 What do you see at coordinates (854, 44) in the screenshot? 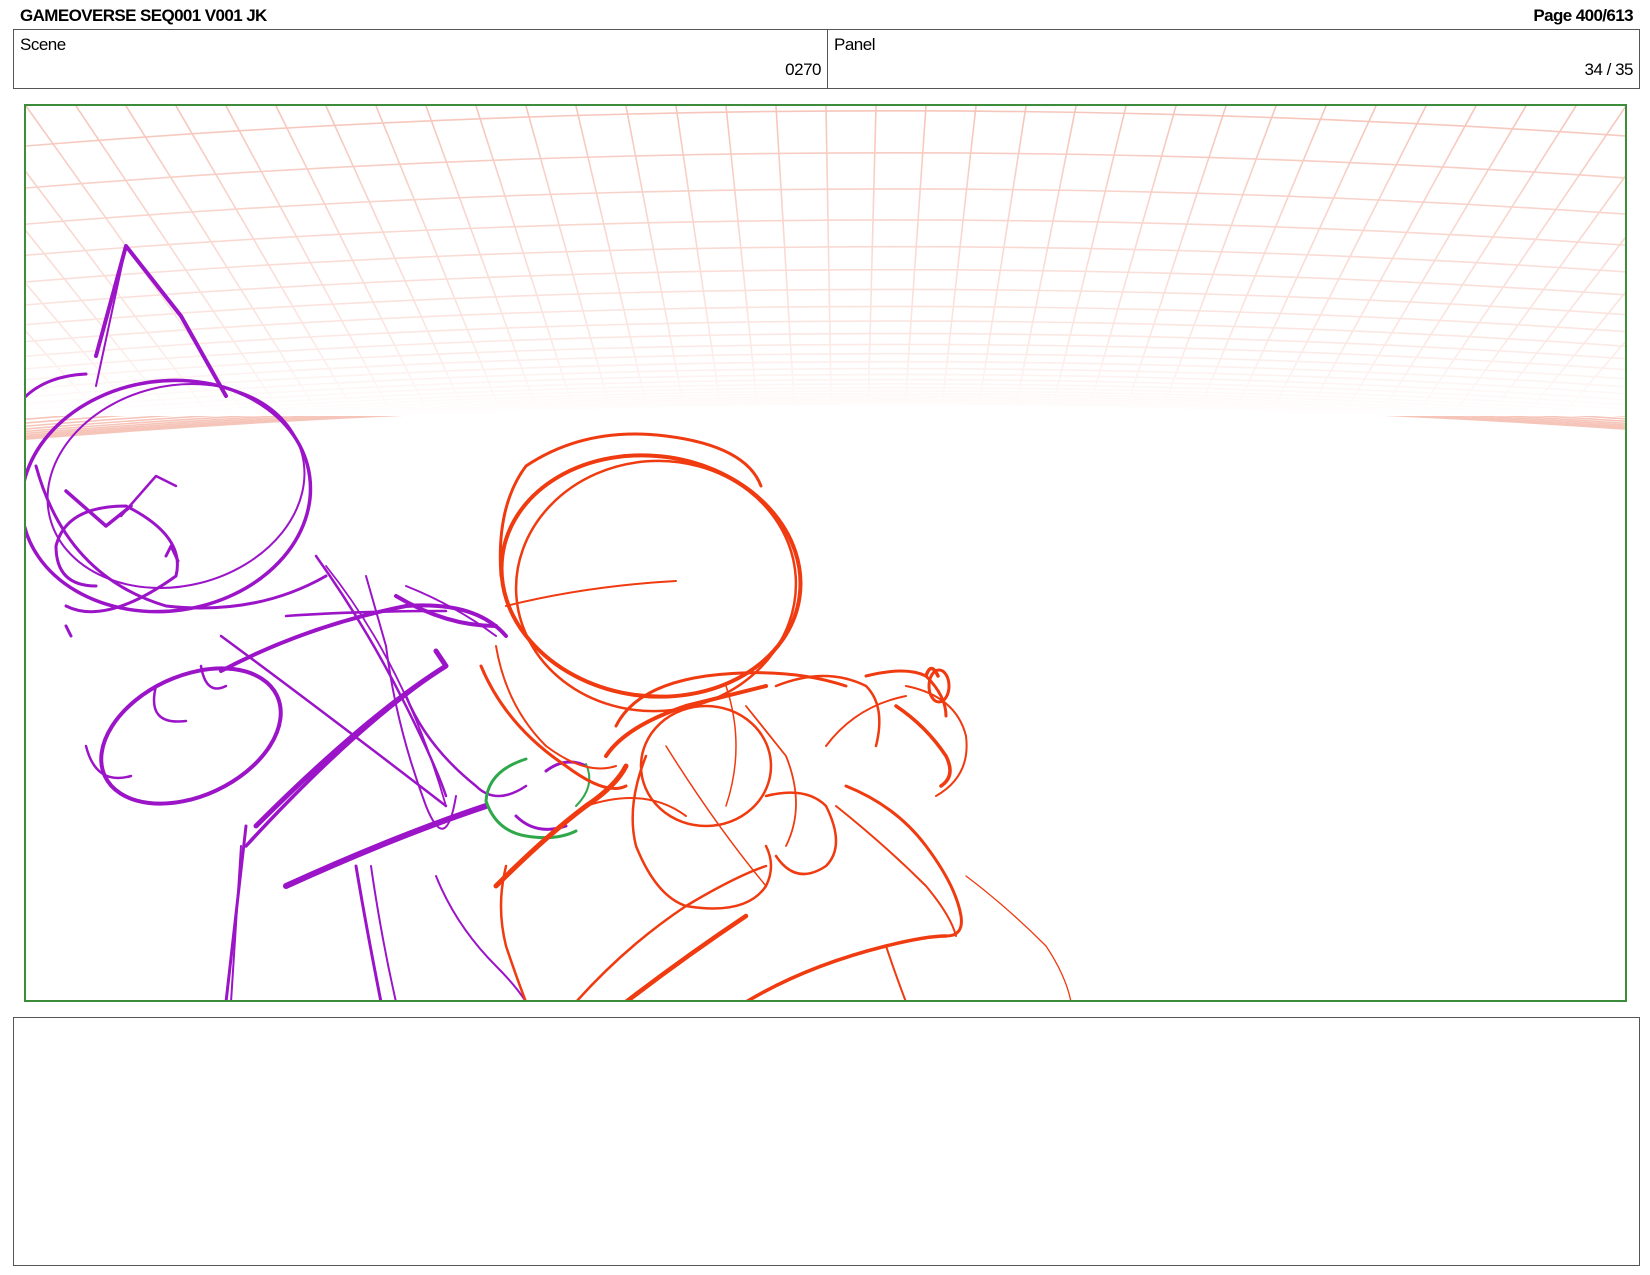
I see `panel-label: Panel` at bounding box center [854, 44].